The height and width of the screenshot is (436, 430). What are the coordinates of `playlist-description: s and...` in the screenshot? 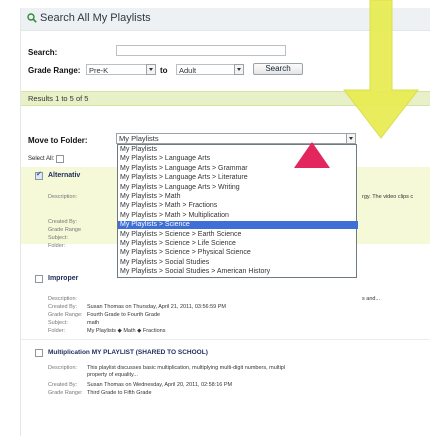 It's located at (371, 299).